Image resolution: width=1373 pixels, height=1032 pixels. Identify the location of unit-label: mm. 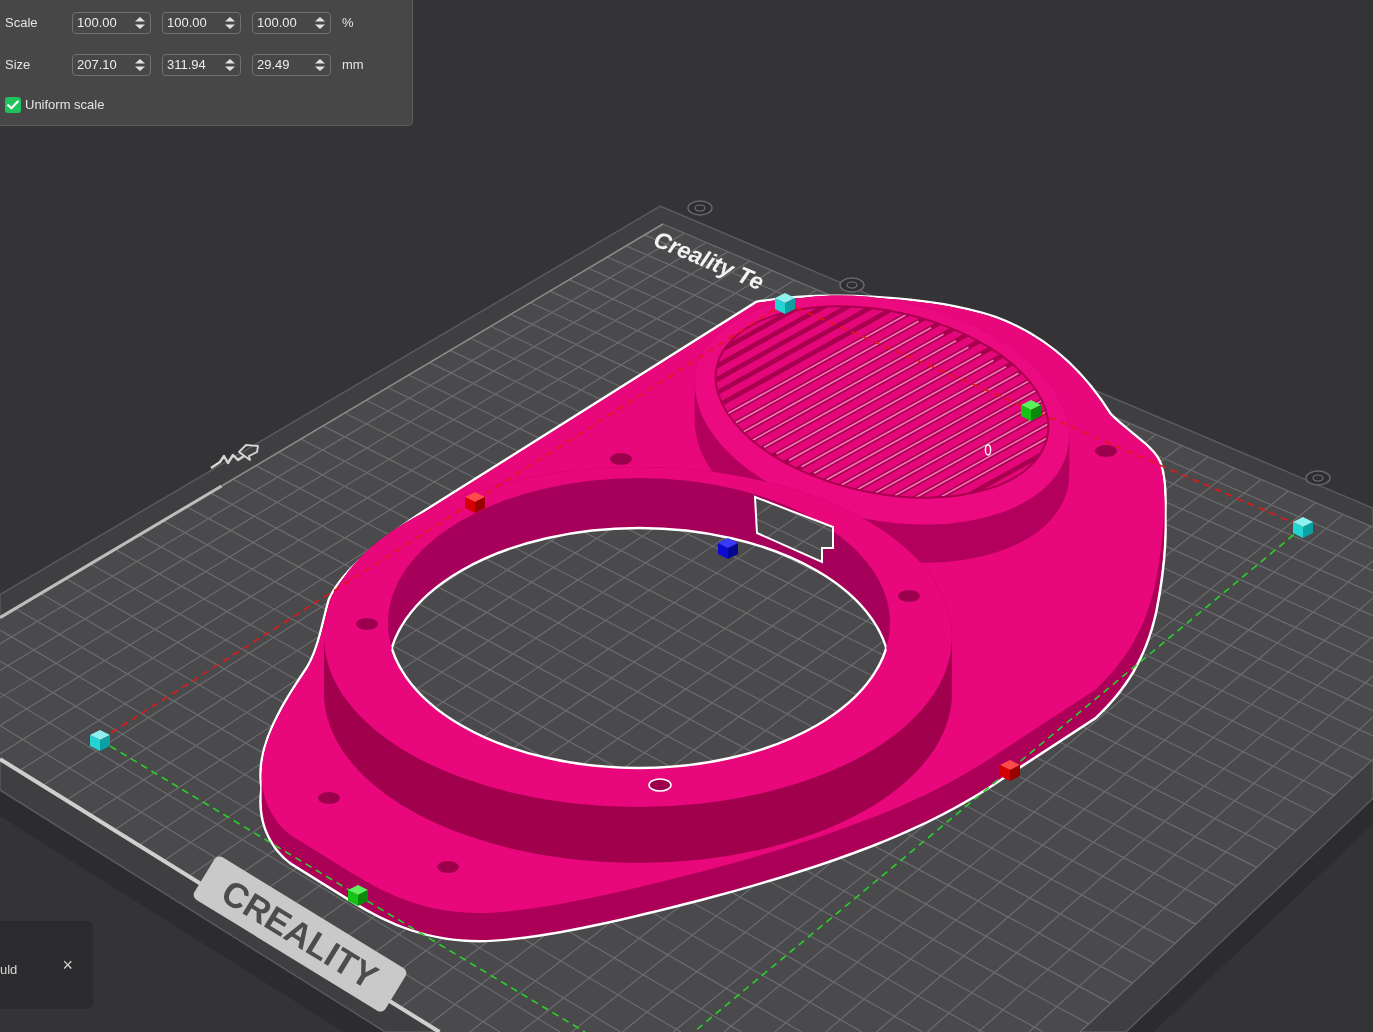
(353, 65).